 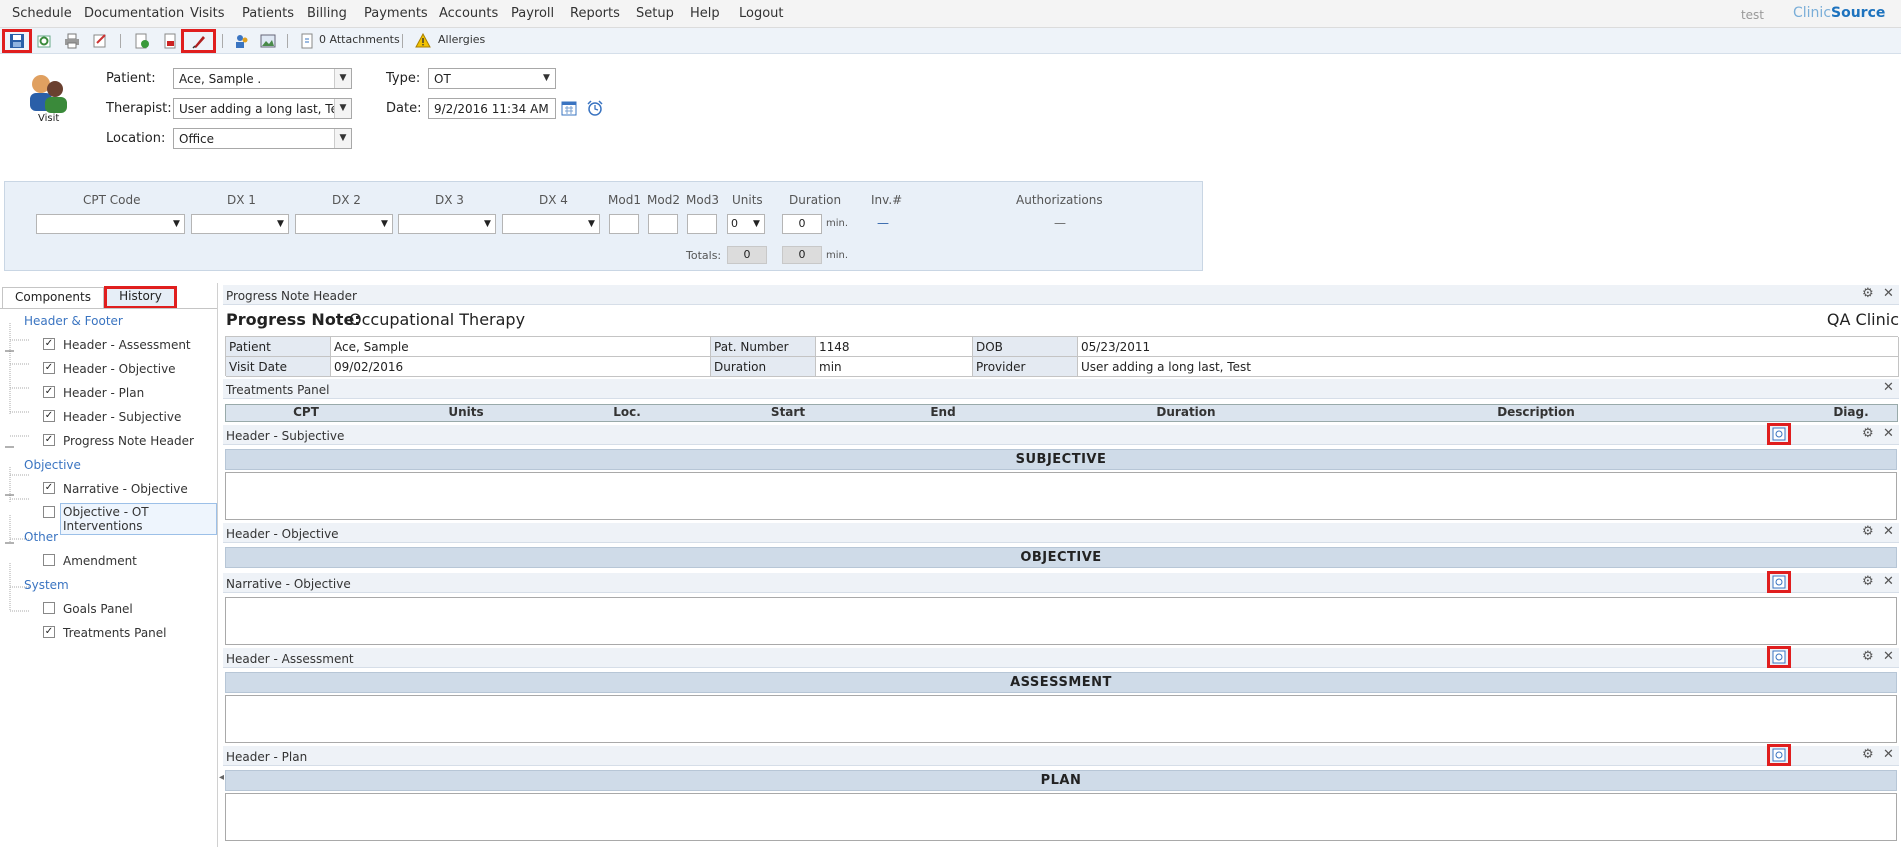 What do you see at coordinates (705, 13) in the screenshot?
I see `menu-help: Help` at bounding box center [705, 13].